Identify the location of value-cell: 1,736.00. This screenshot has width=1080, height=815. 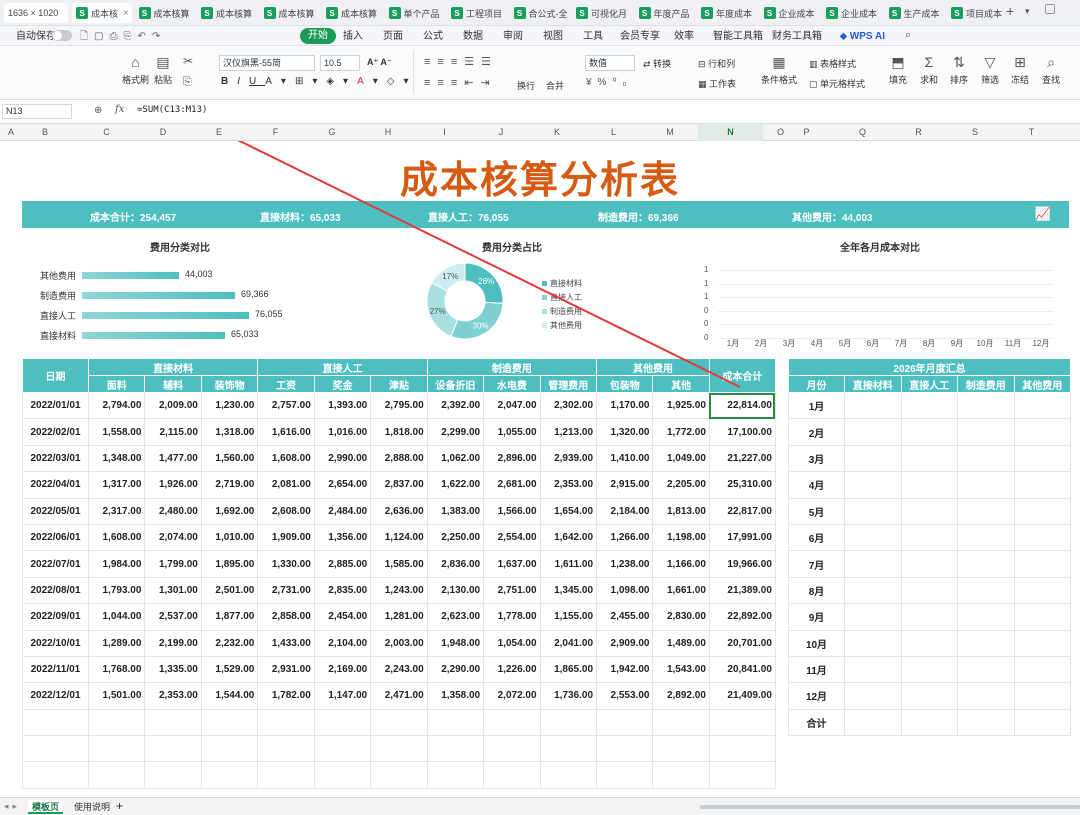
(568, 696).